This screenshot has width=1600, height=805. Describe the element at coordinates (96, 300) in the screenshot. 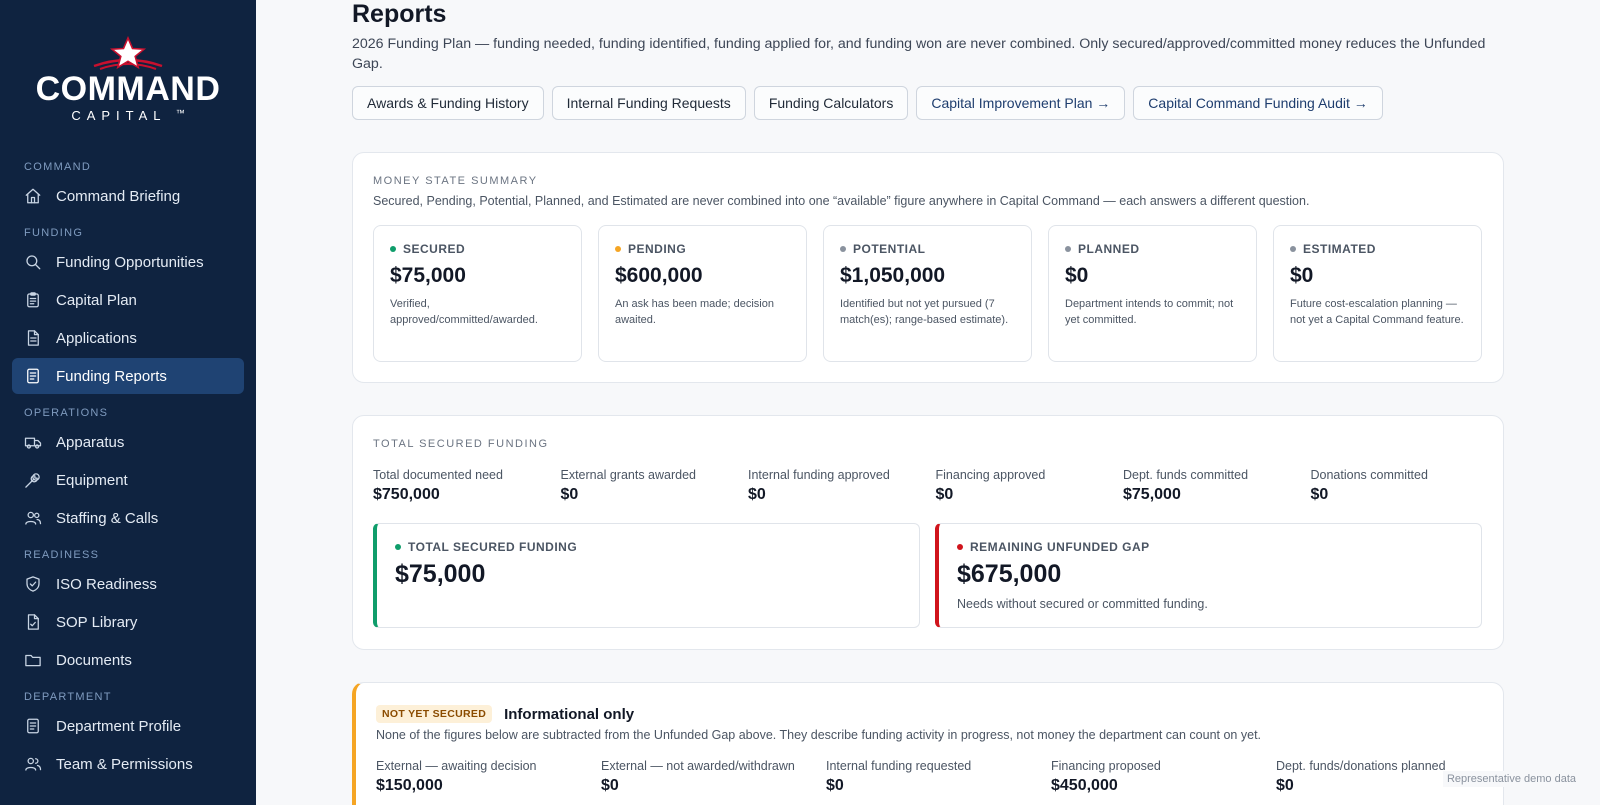

I see `sidebar-item-label: Capital Plan` at that location.